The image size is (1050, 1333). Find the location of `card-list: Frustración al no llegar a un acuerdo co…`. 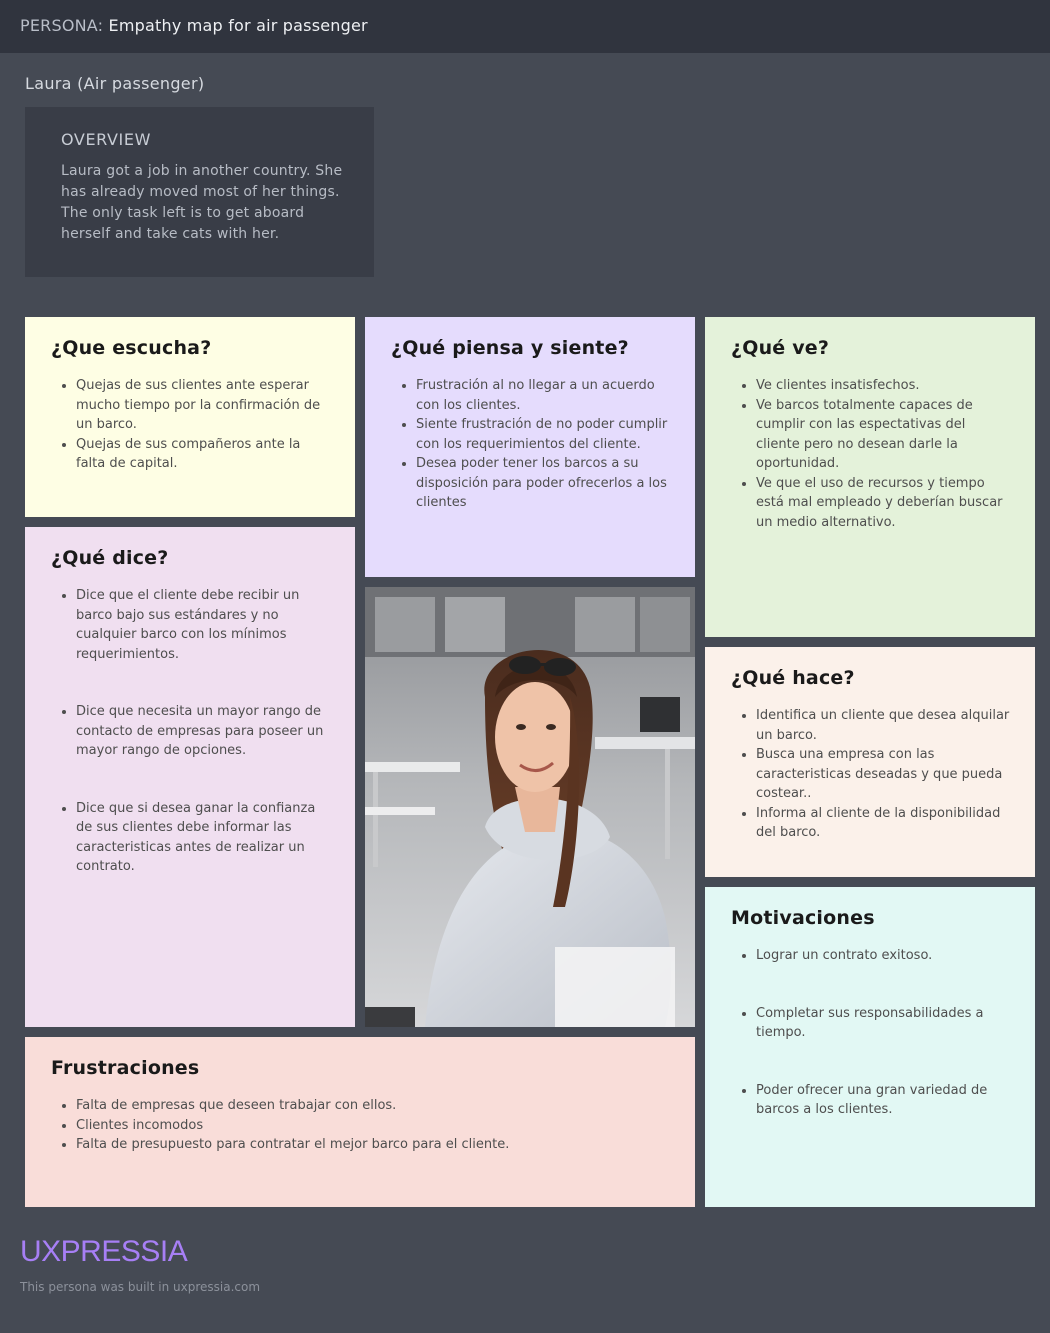

card-list: Frustración al no llegar a un acuerdo co… is located at coordinates (531, 444).